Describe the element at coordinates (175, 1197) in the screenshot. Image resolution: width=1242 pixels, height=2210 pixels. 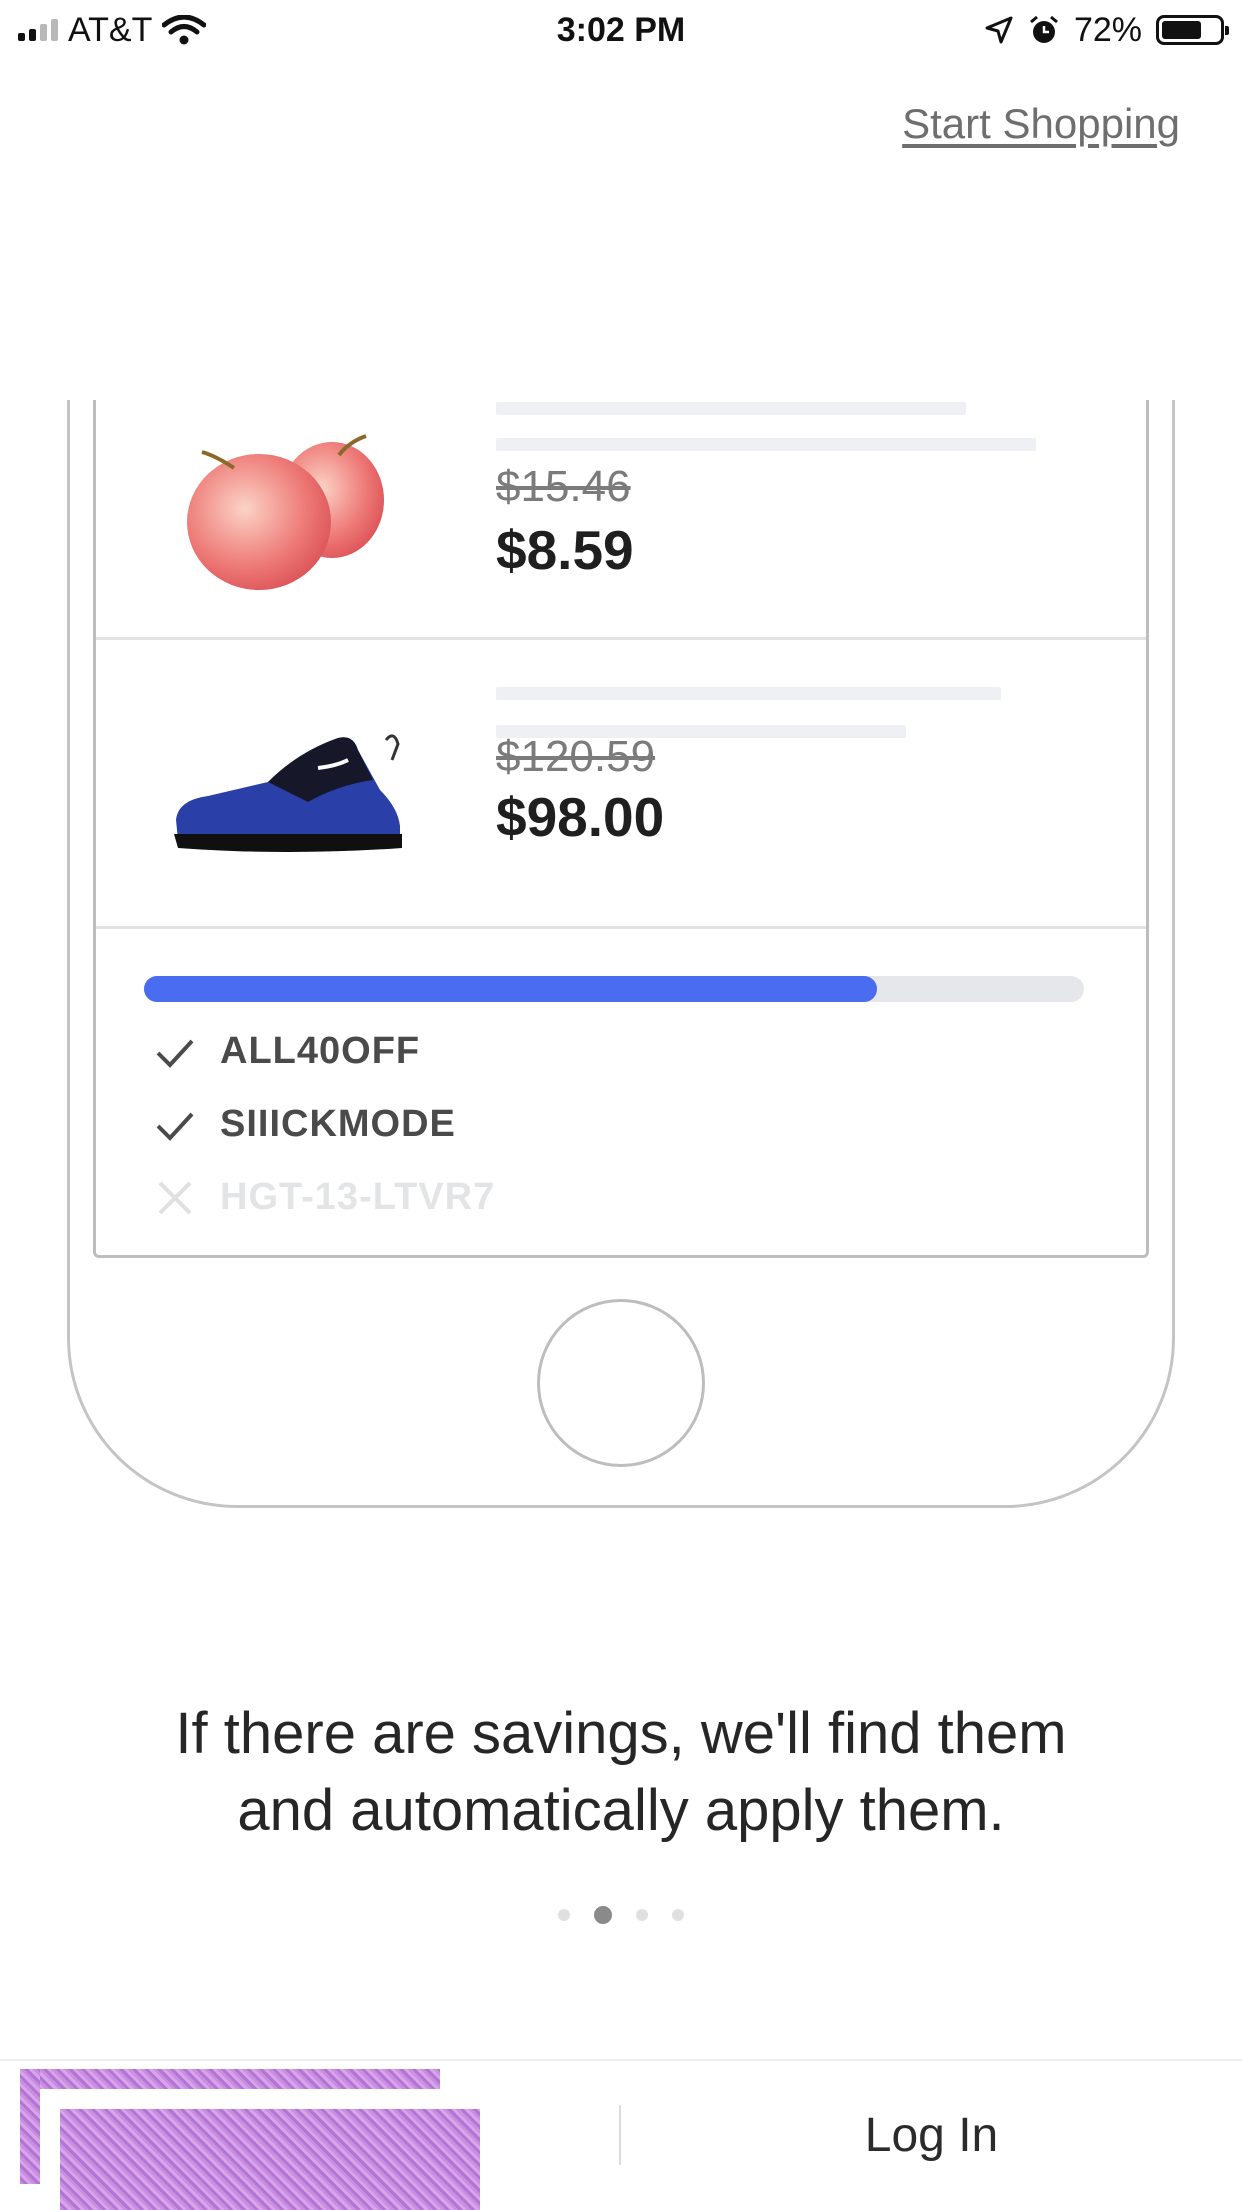
I see `close-icon` at that location.